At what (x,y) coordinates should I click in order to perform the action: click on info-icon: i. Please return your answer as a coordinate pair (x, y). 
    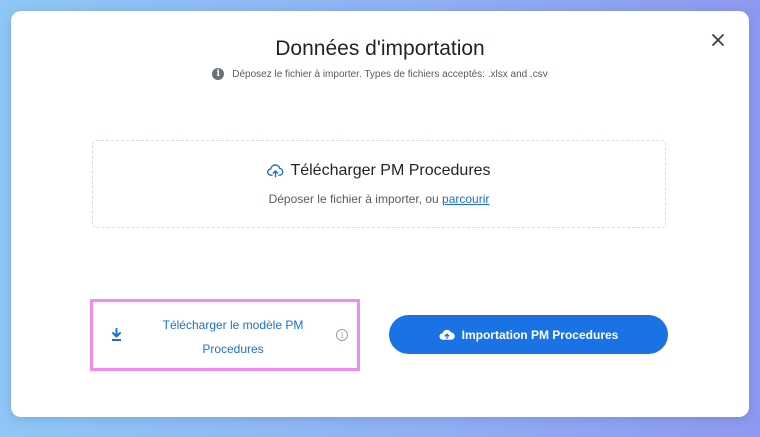
    Looking at the image, I should click on (218, 74).